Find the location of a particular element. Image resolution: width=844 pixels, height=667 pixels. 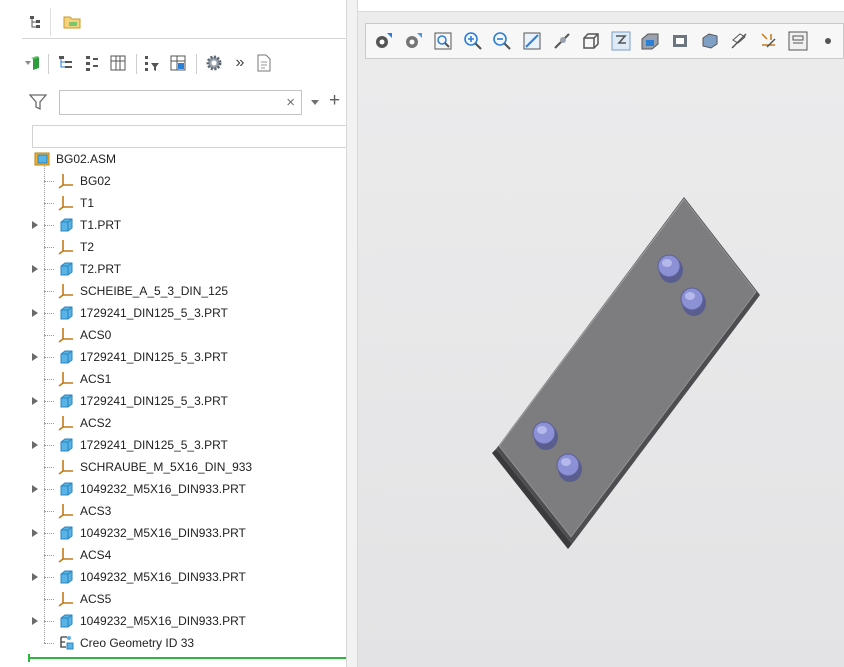

assembly-icon-wrap is located at coordinates (42, 159).